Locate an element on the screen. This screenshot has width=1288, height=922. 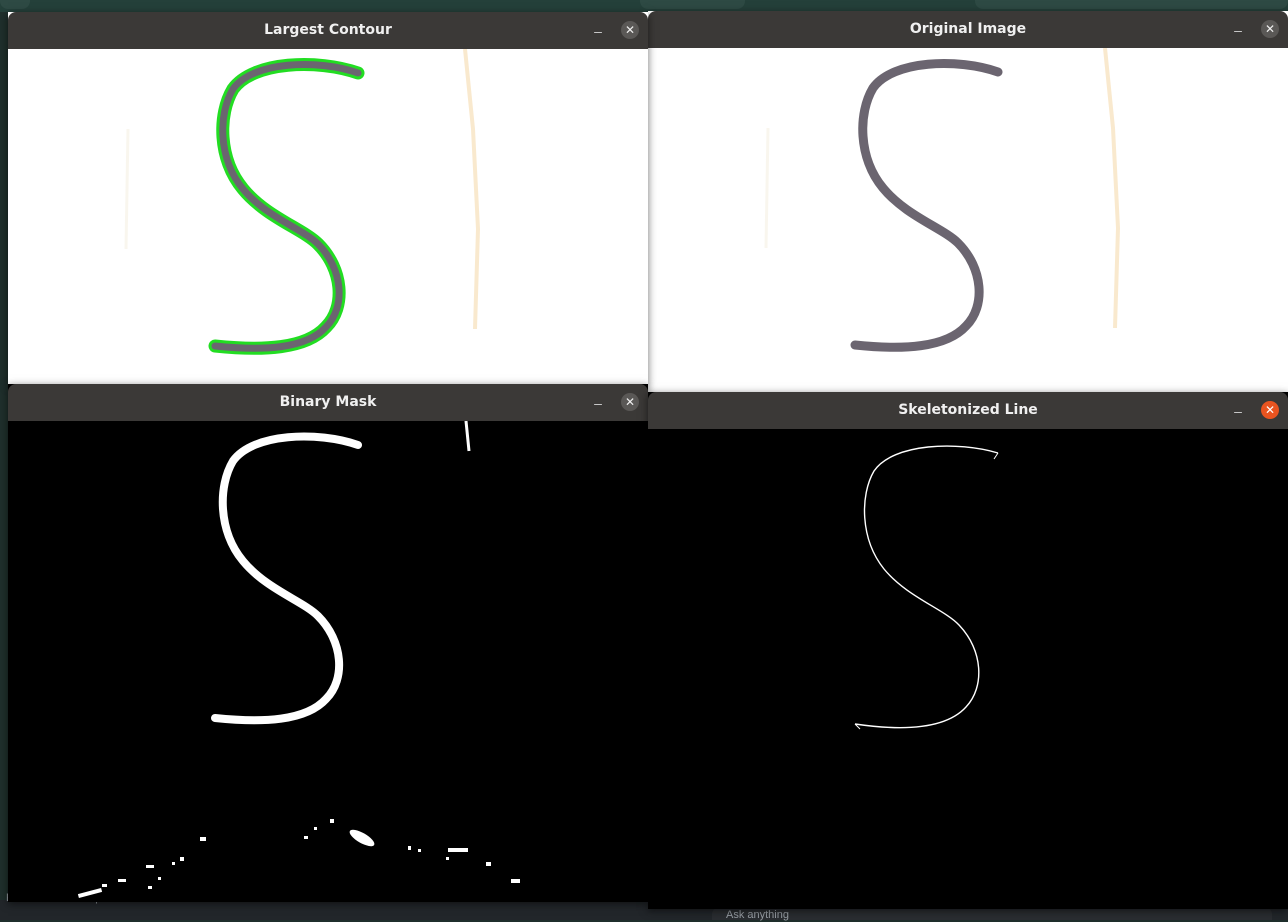
titlebar: Skeletonized Line – ✕ is located at coordinates (968, 410).